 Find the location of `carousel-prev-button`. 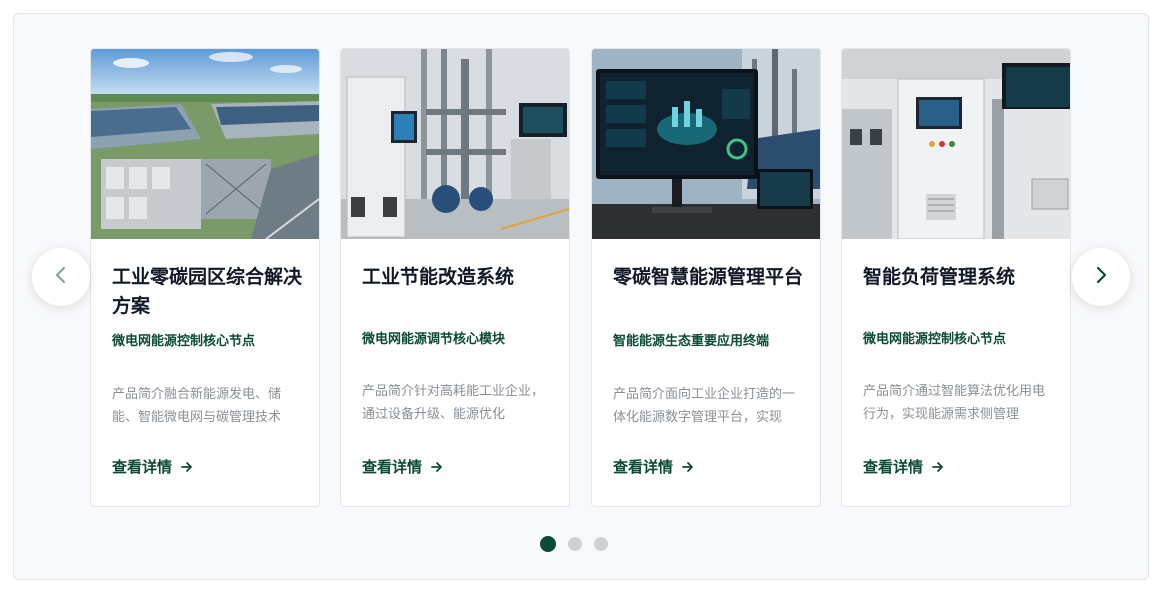

carousel-prev-button is located at coordinates (61, 277).